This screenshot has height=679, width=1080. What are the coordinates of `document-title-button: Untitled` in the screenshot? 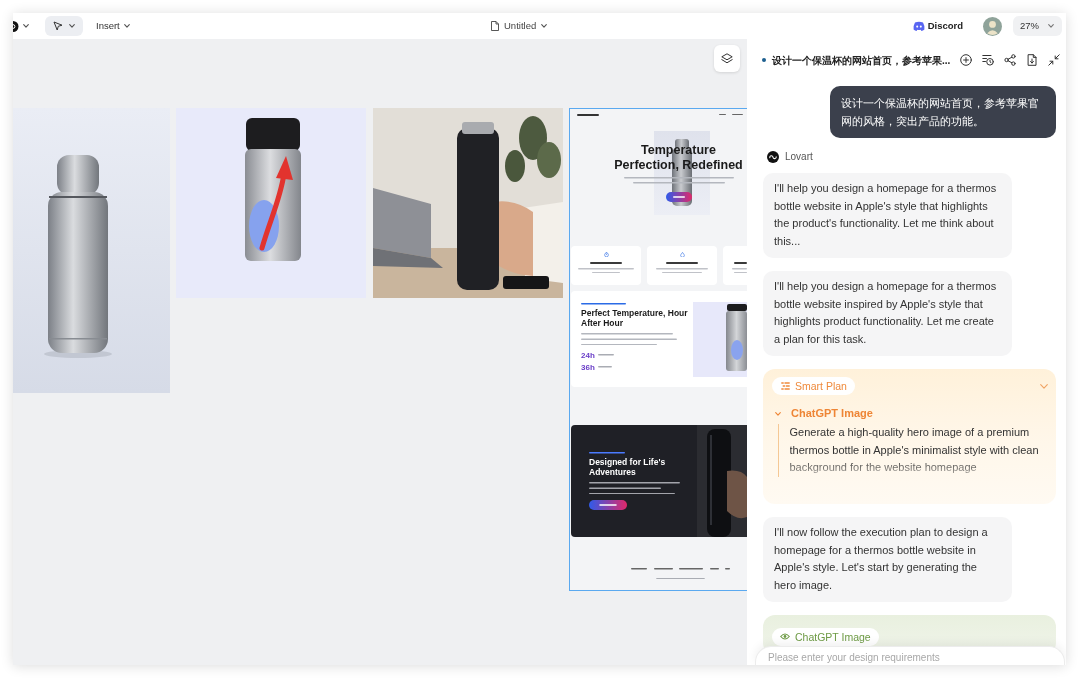 It's located at (519, 26).